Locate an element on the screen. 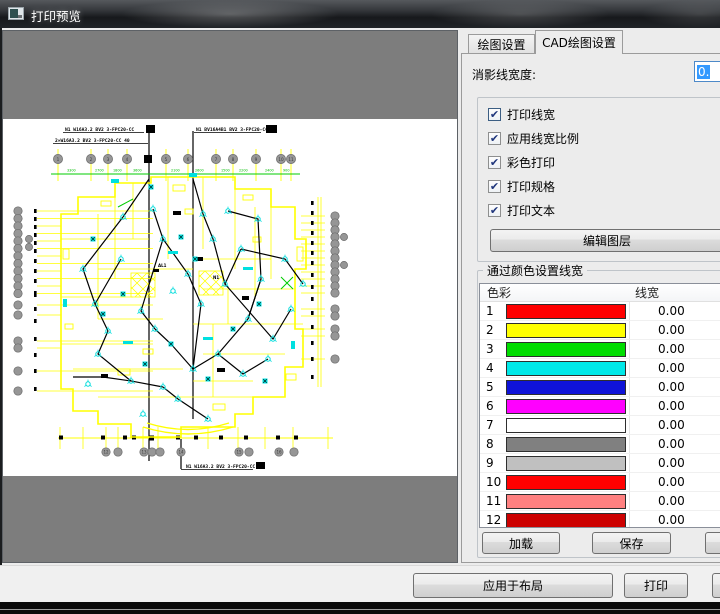  apply-to-layout-button: 应用于布局 is located at coordinates (513, 585).